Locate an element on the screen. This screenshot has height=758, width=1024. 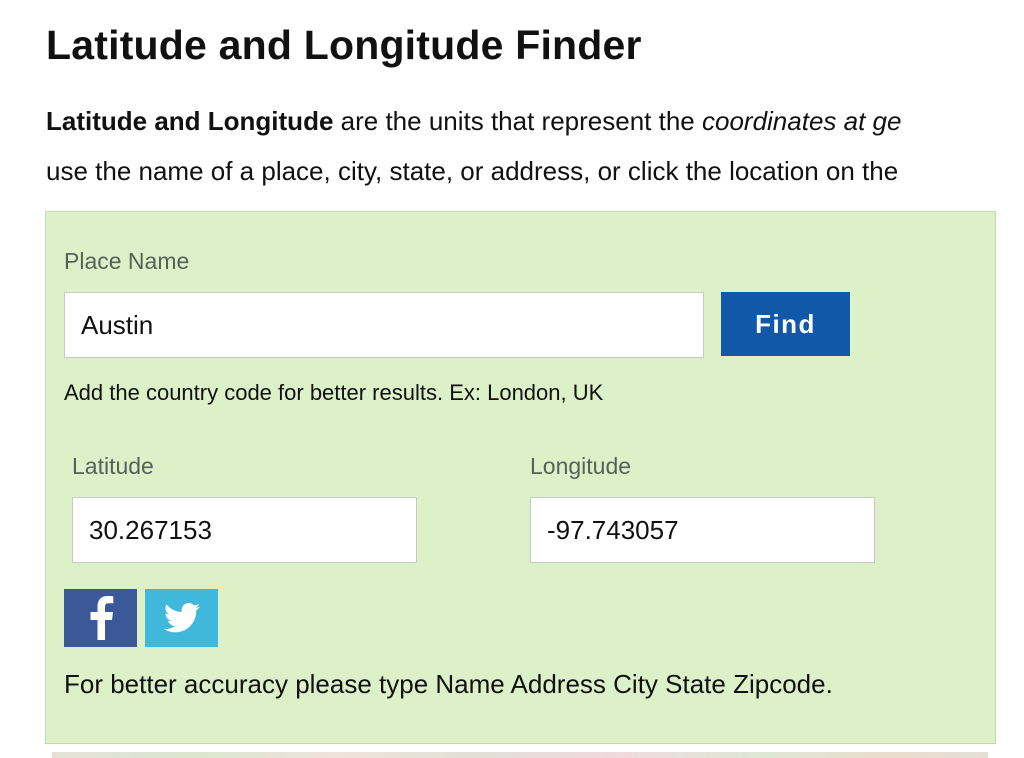
facebook-share-button is located at coordinates (100, 618).